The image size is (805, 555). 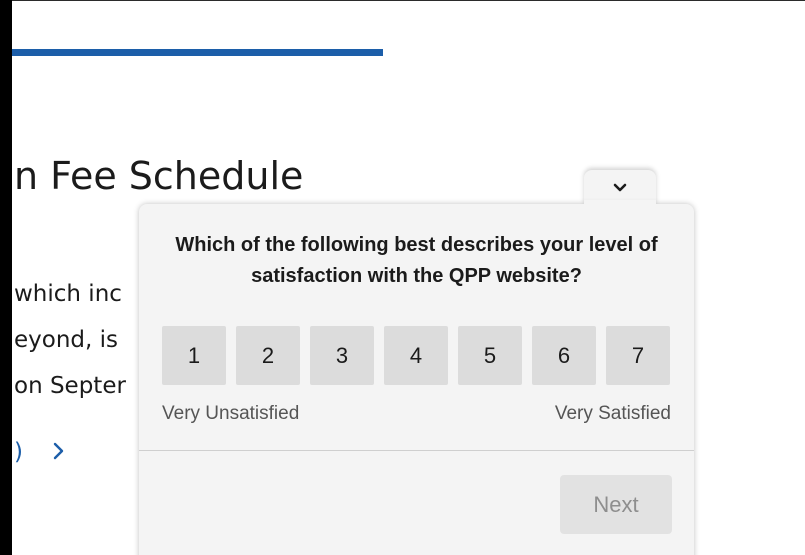 What do you see at coordinates (638, 355) in the screenshot?
I see `rating-option-7: 7` at bounding box center [638, 355].